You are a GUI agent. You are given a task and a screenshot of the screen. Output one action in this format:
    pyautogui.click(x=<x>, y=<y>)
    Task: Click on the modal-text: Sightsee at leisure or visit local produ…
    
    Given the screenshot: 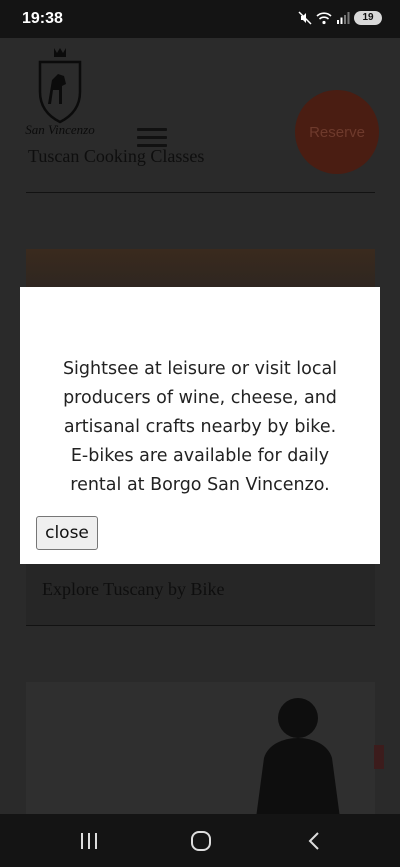 What is the action you would take?
    pyautogui.click(x=200, y=427)
    